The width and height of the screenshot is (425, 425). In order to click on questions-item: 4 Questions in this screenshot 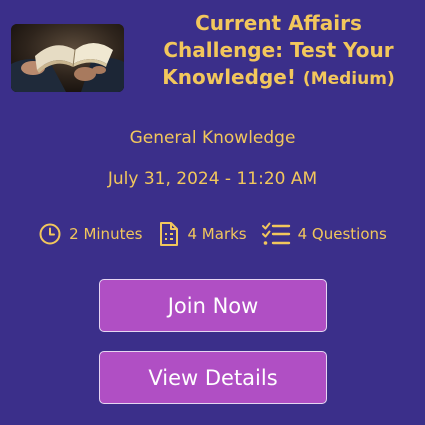, I will do `click(324, 234)`.